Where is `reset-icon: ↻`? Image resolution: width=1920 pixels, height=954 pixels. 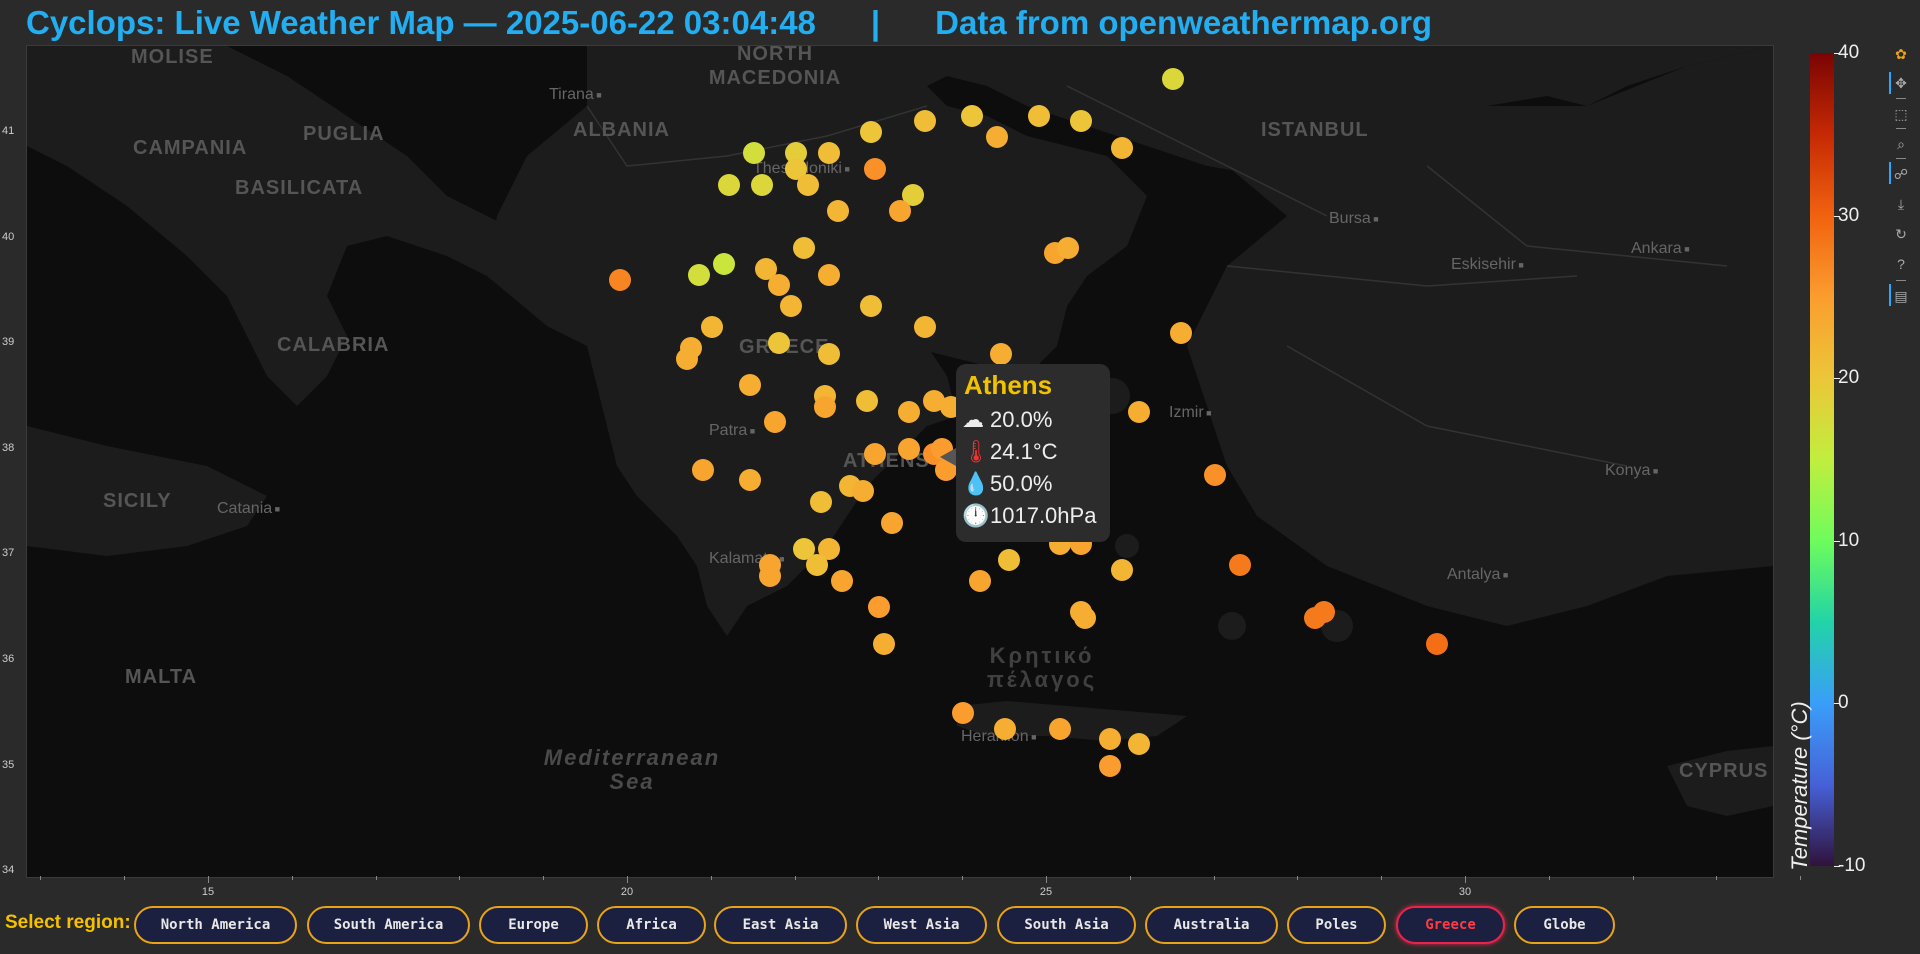 reset-icon: ↻ is located at coordinates (1901, 234).